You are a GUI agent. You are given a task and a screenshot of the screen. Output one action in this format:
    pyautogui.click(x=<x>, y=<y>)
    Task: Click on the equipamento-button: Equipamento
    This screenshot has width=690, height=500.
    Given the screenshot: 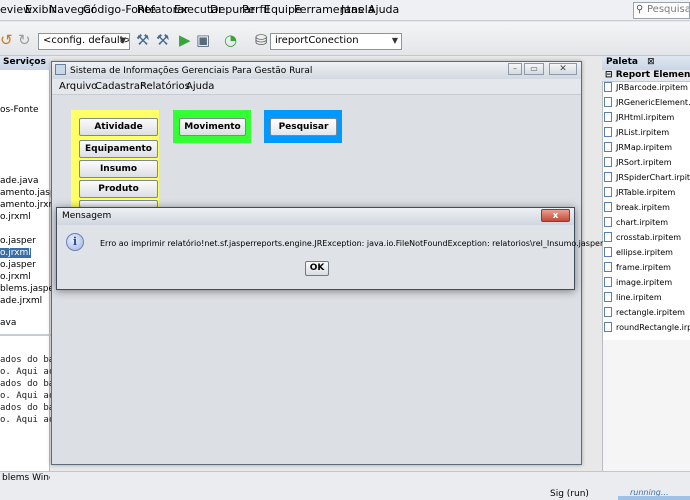 What is the action you would take?
    pyautogui.click(x=118, y=149)
    